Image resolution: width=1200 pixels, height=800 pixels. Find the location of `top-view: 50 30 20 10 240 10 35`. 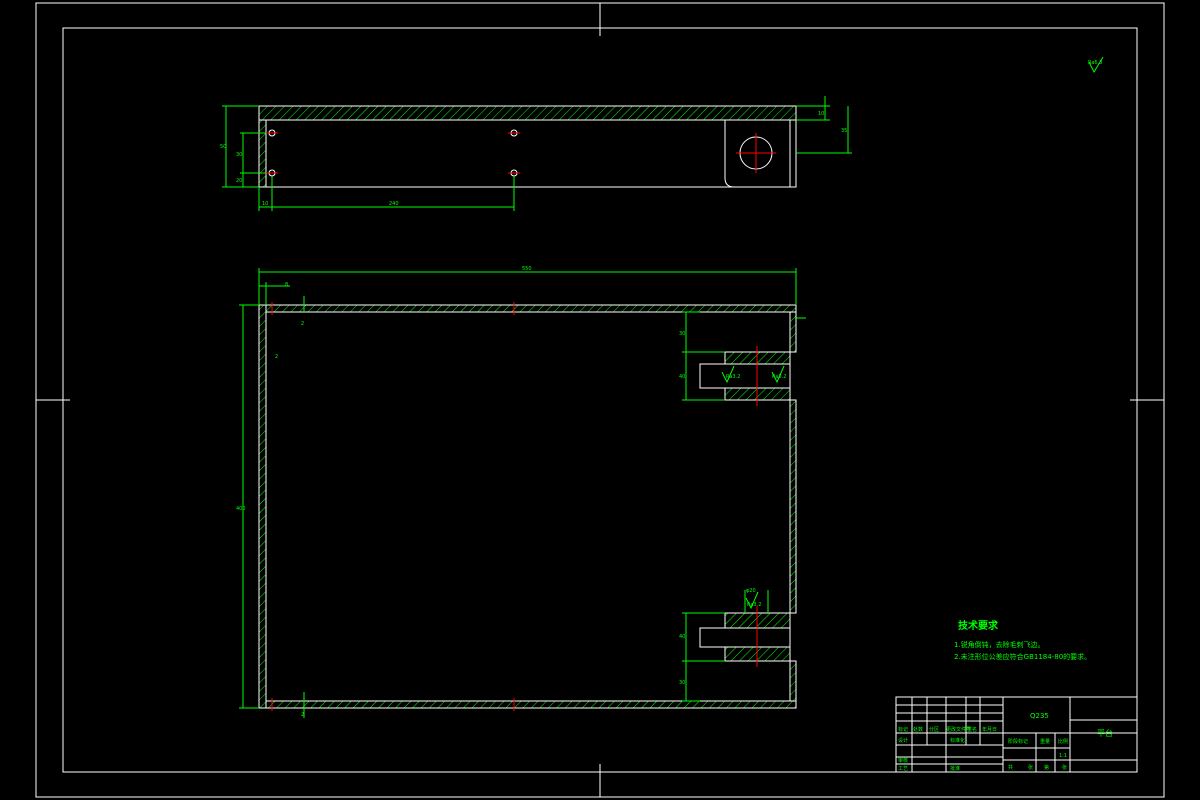

top-view: 50 30 20 10 240 10 35 is located at coordinates (536, 153).